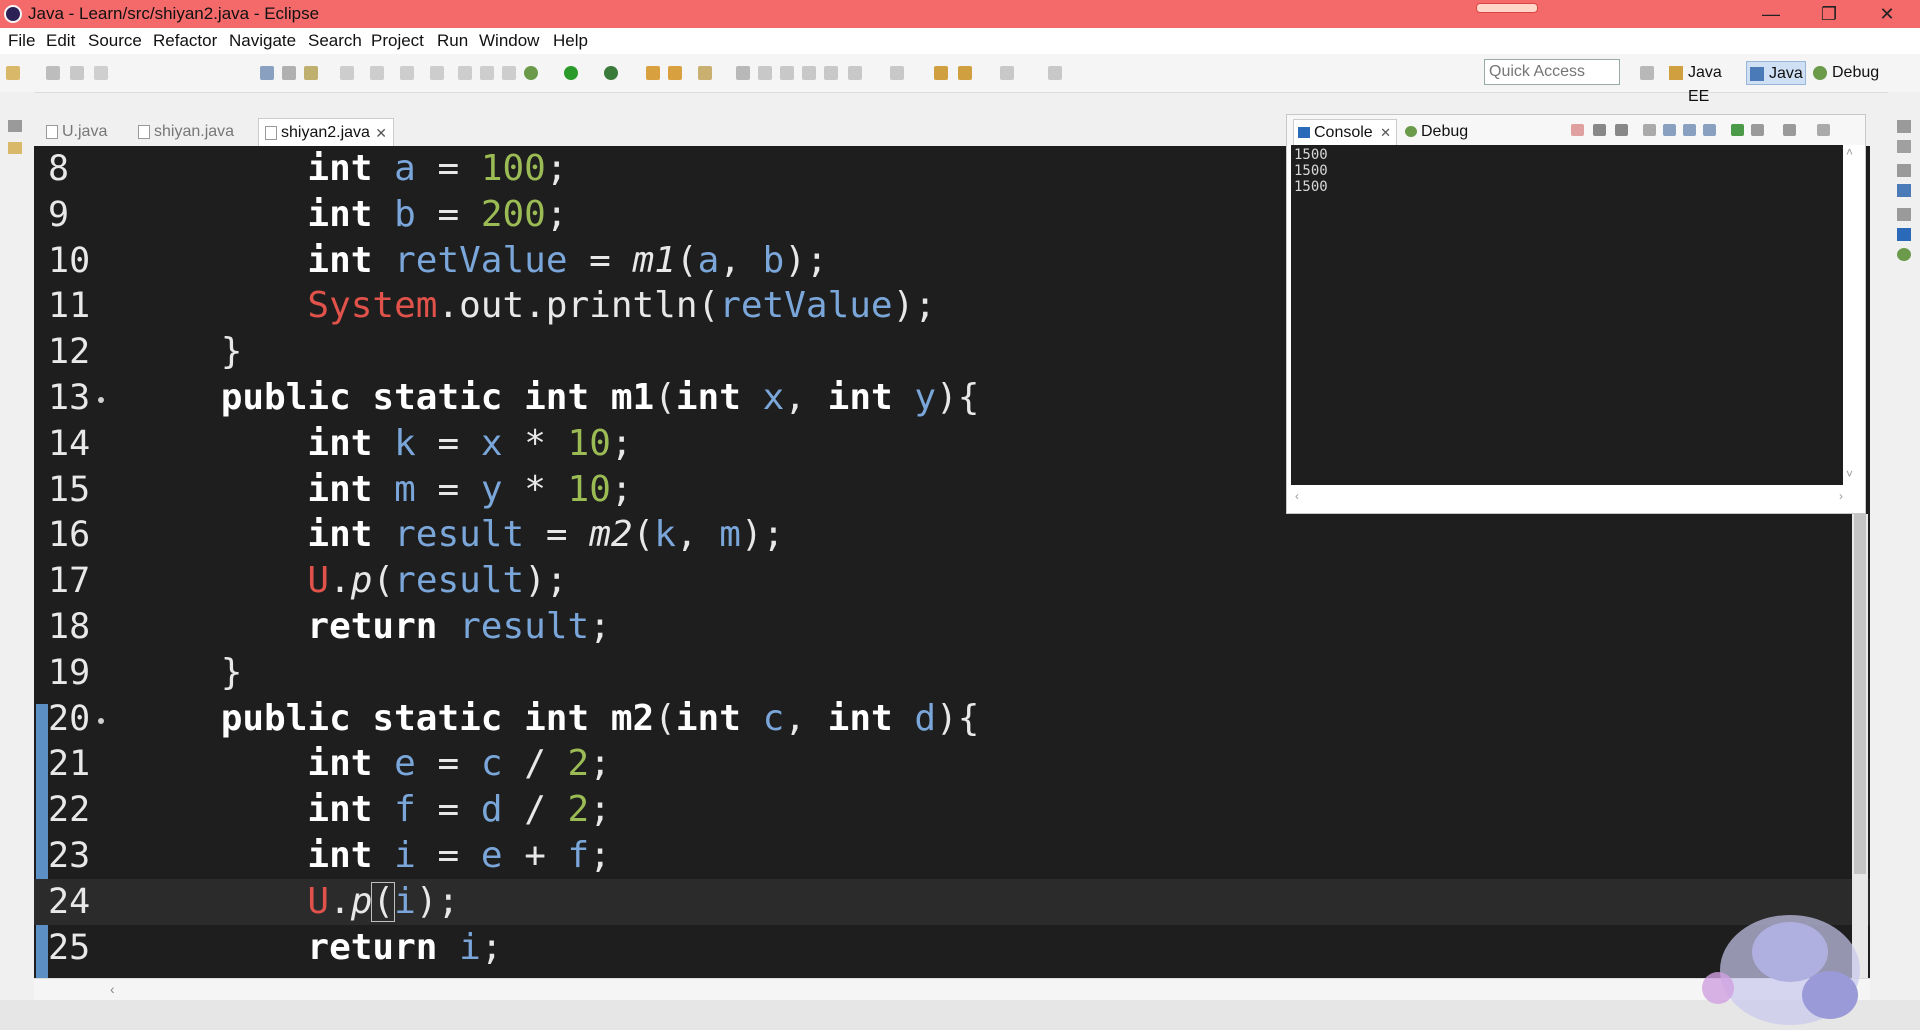 The width and height of the screenshot is (1920, 1030). I want to click on perspective-java-ee: Java EE, so click(1704, 83).